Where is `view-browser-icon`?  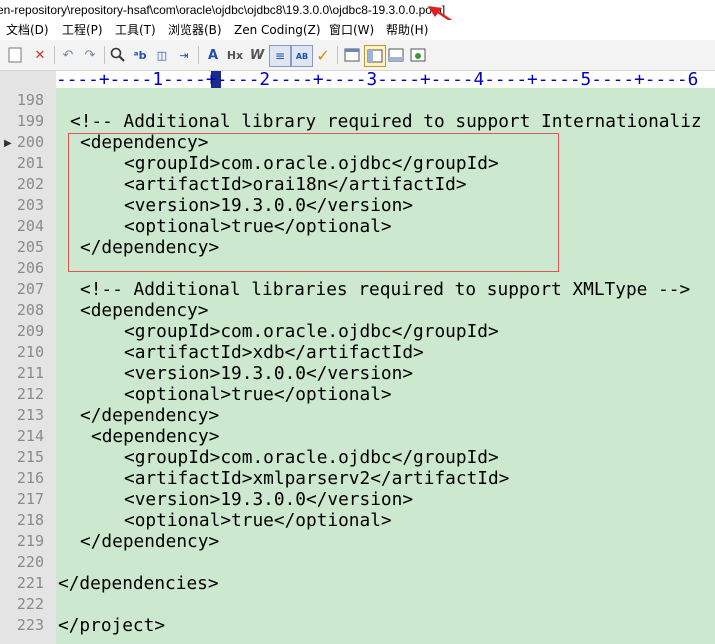 view-browser-icon is located at coordinates (418, 55).